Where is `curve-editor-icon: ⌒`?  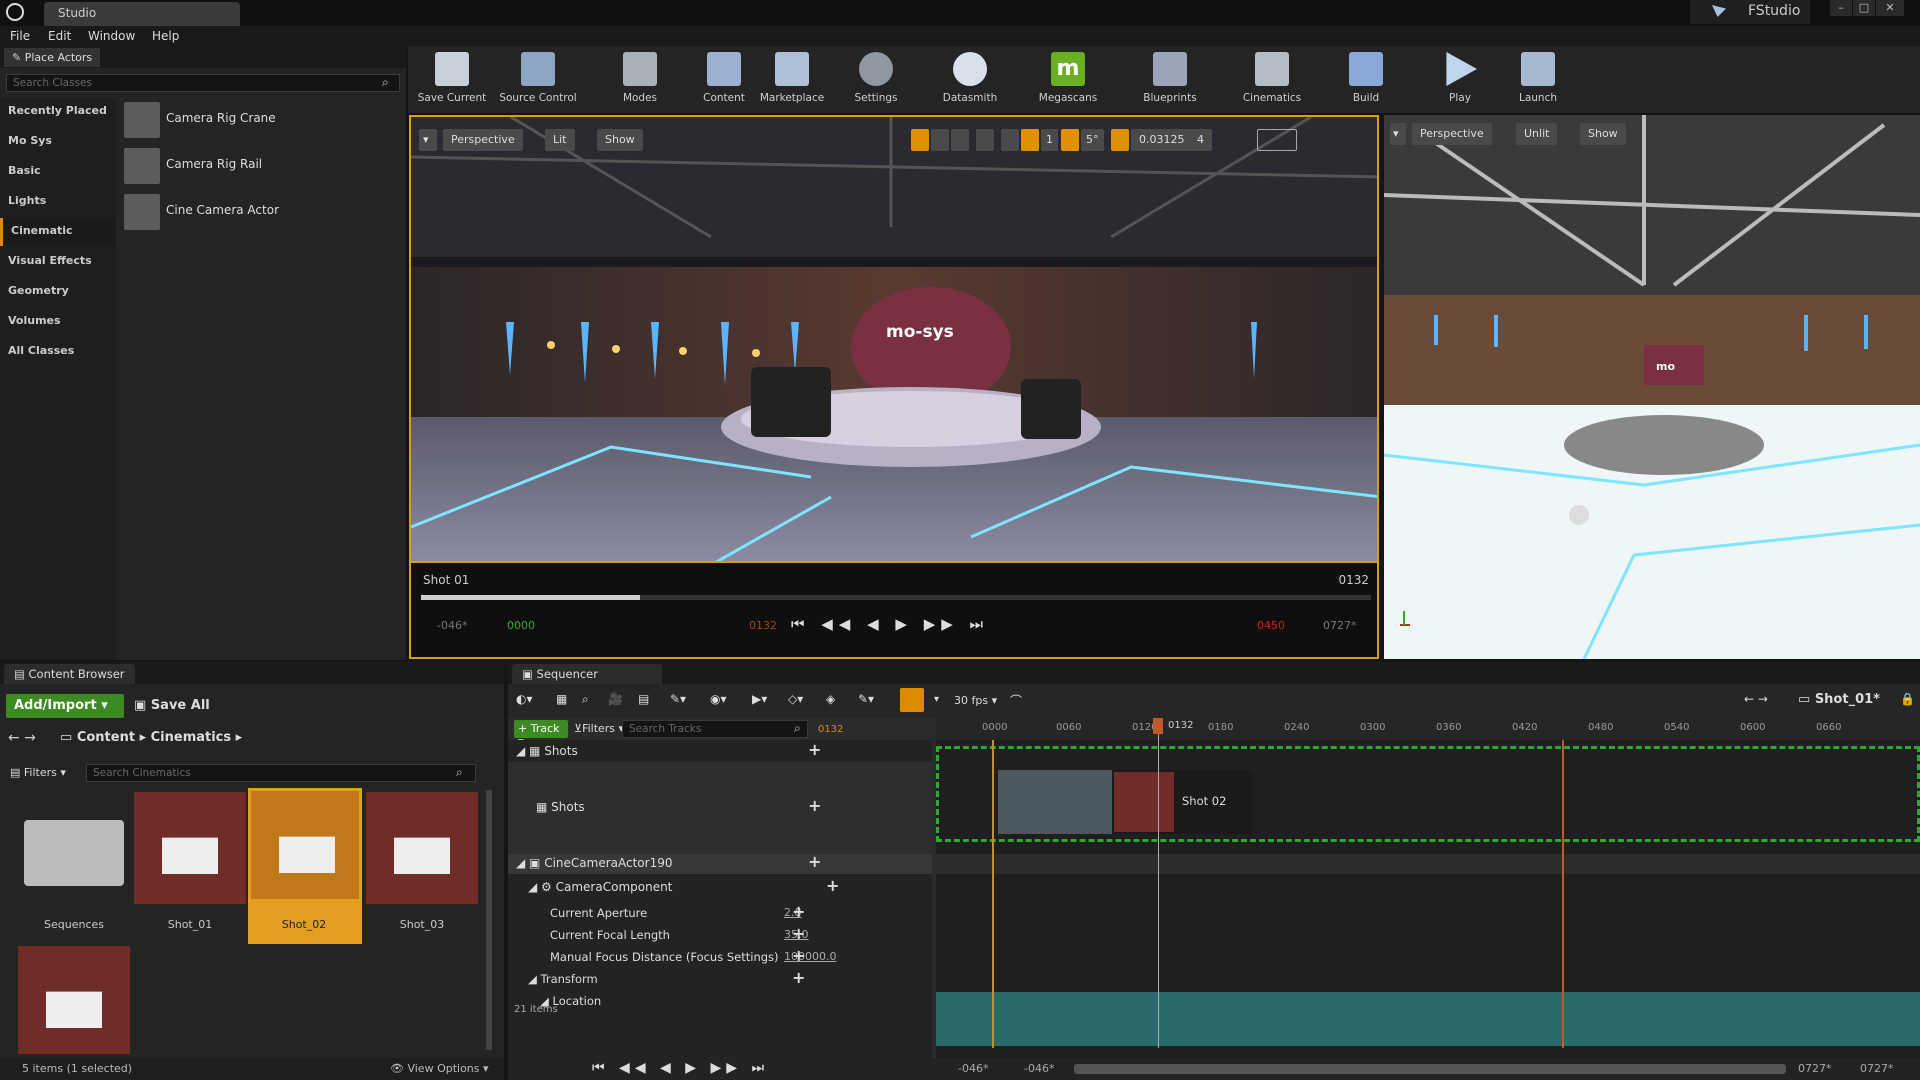 curve-editor-icon: ⌒ is located at coordinates (1016, 703).